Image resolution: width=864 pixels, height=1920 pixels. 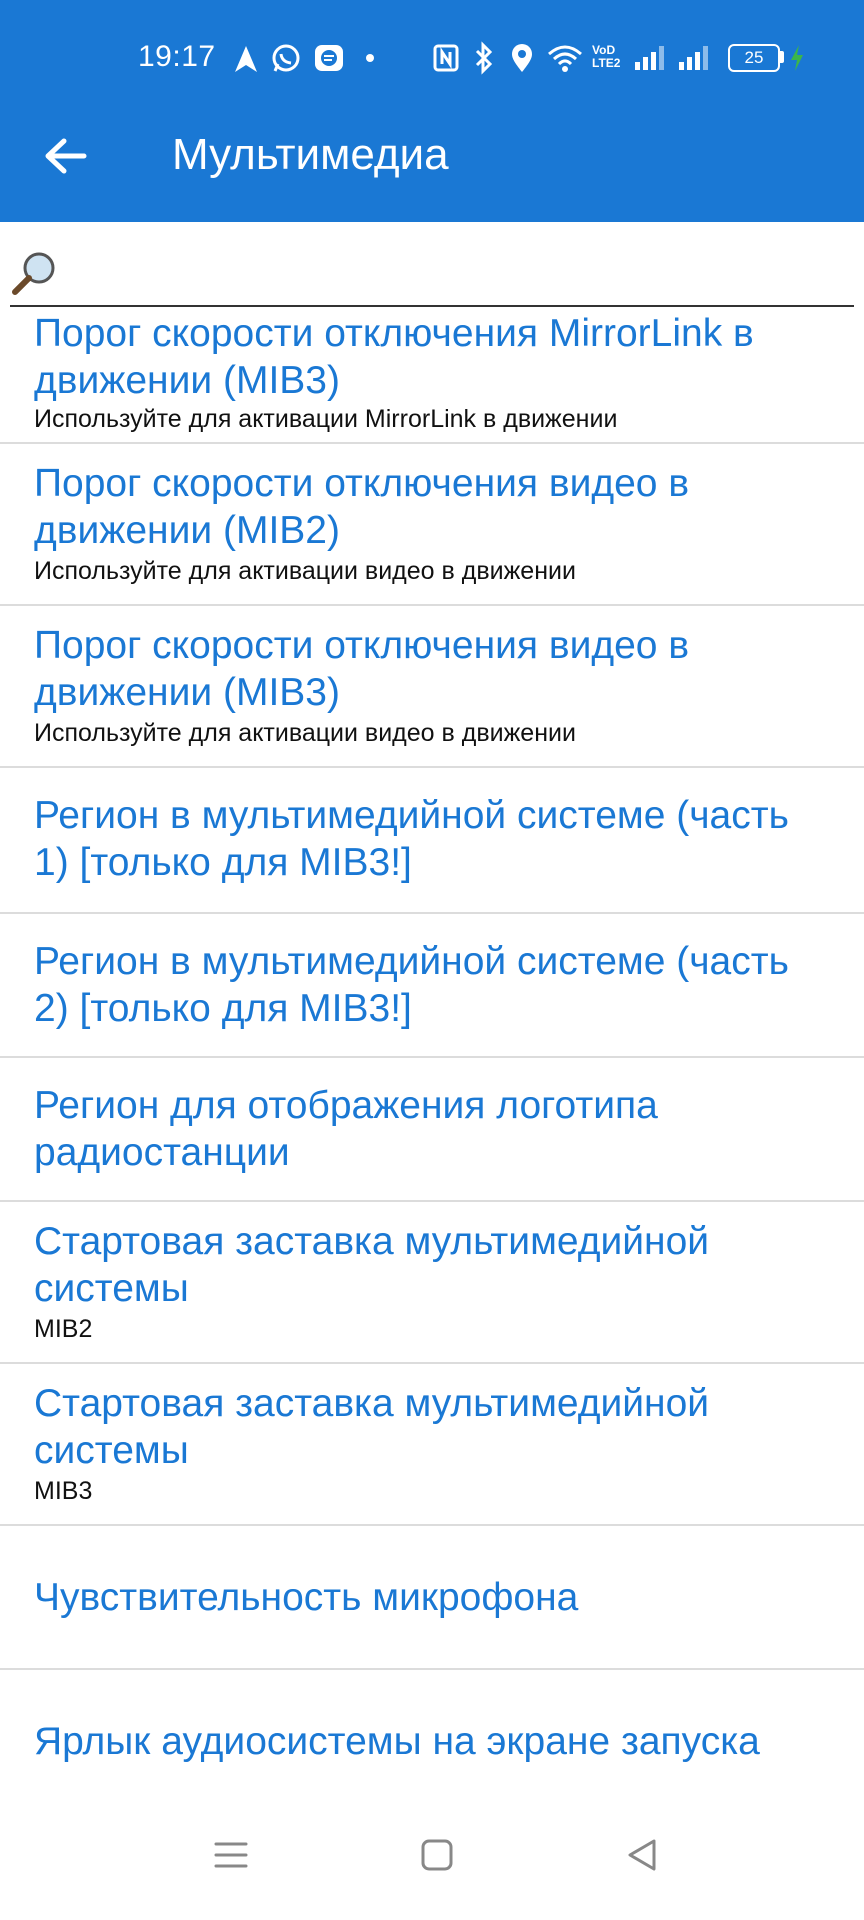 I want to click on battery-icon: 25, so click(x=754, y=58).